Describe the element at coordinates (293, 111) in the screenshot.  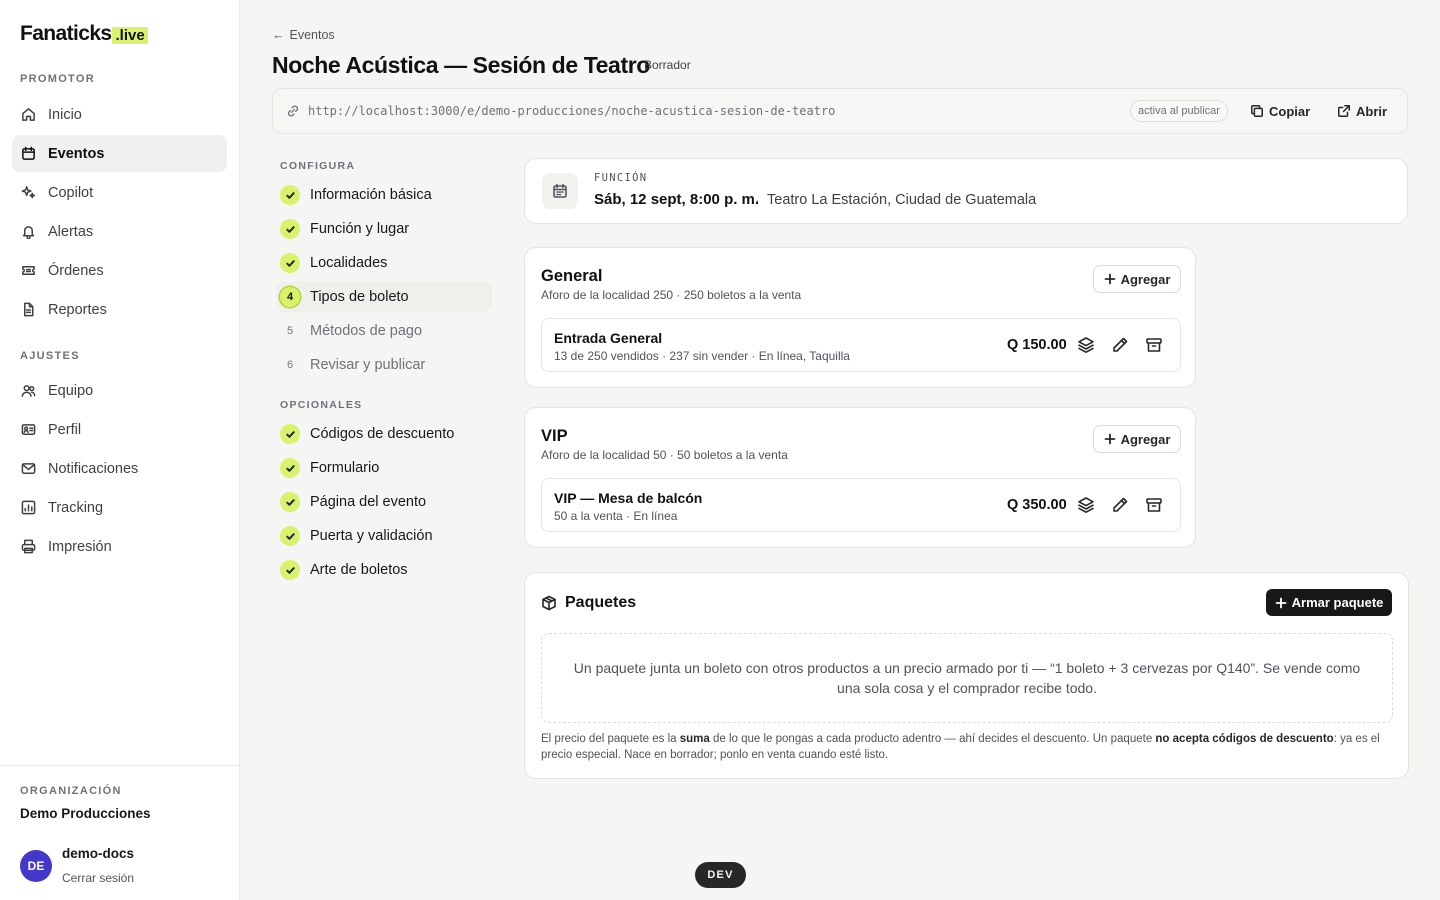
I see `link-icon` at that location.